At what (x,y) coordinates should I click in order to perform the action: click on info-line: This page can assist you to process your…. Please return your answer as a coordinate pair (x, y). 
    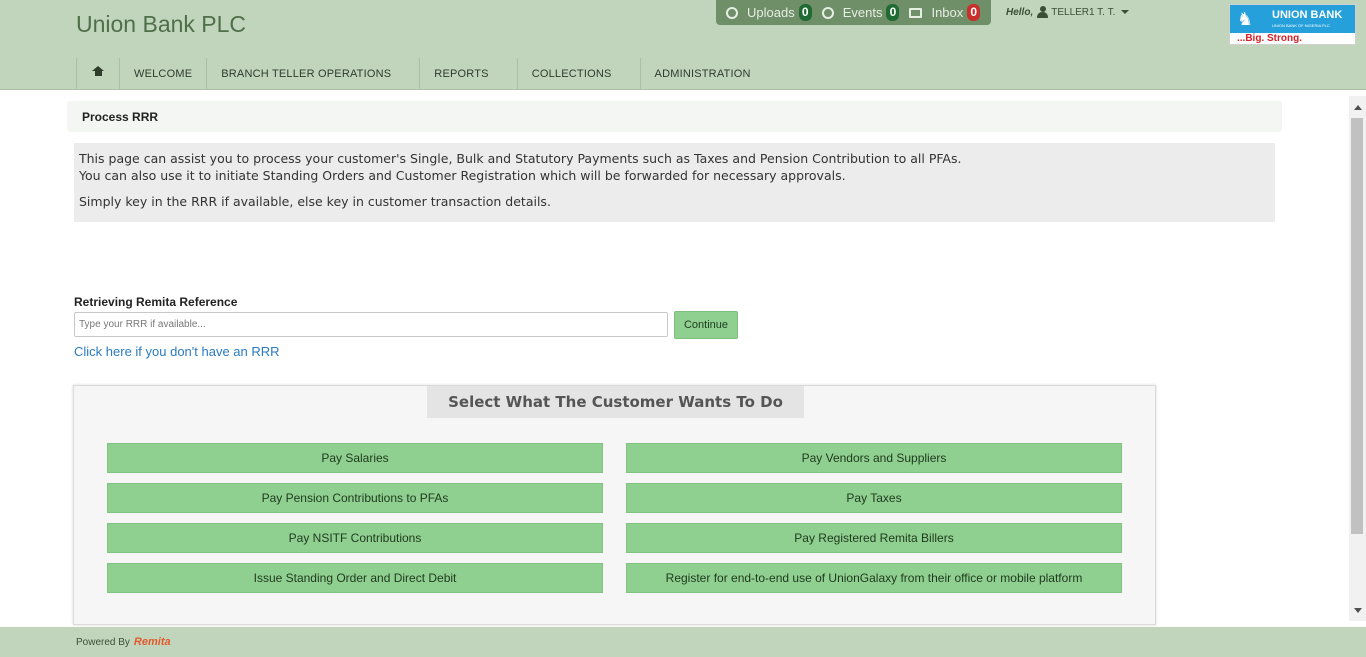
    Looking at the image, I should click on (520, 158).